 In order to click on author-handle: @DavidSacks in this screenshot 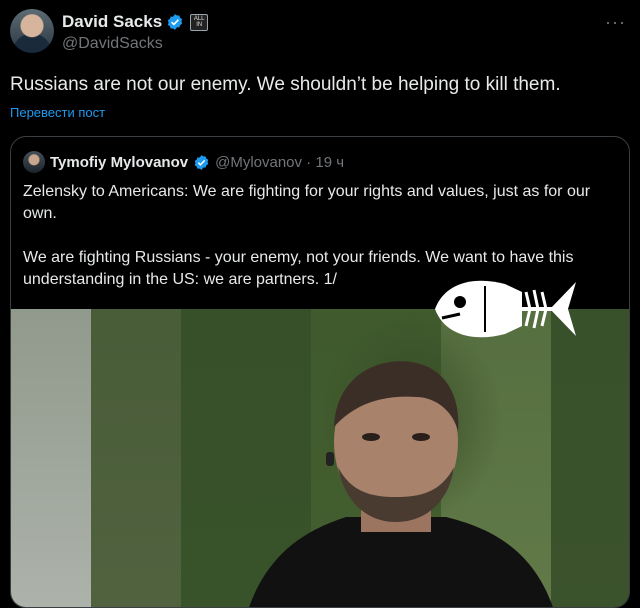, I will do `click(112, 44)`.